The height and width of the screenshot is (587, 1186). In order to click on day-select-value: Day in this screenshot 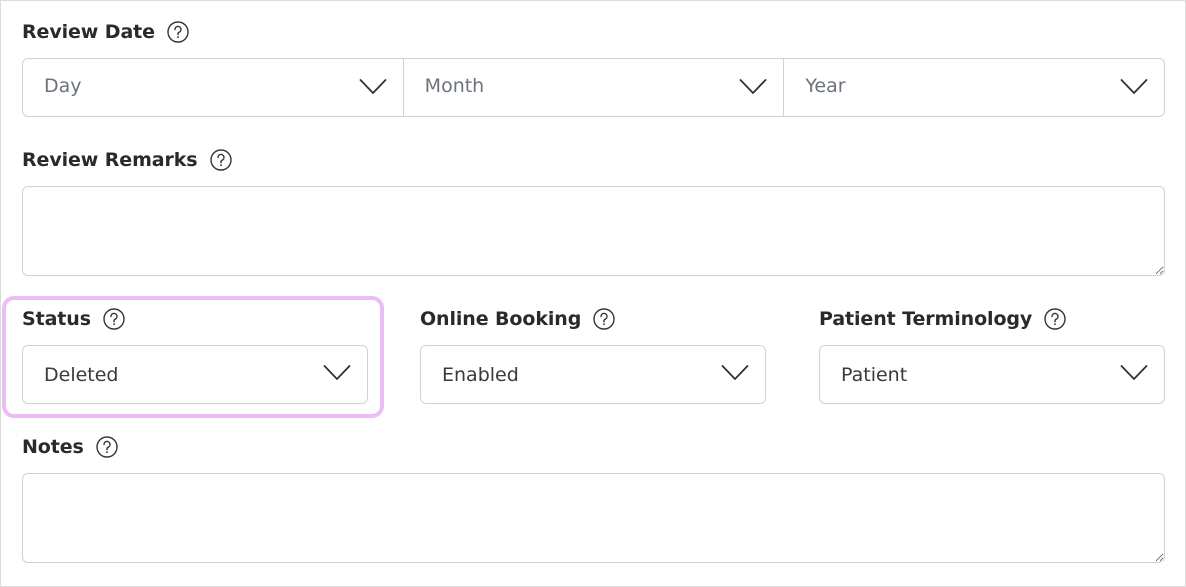, I will do `click(63, 86)`.